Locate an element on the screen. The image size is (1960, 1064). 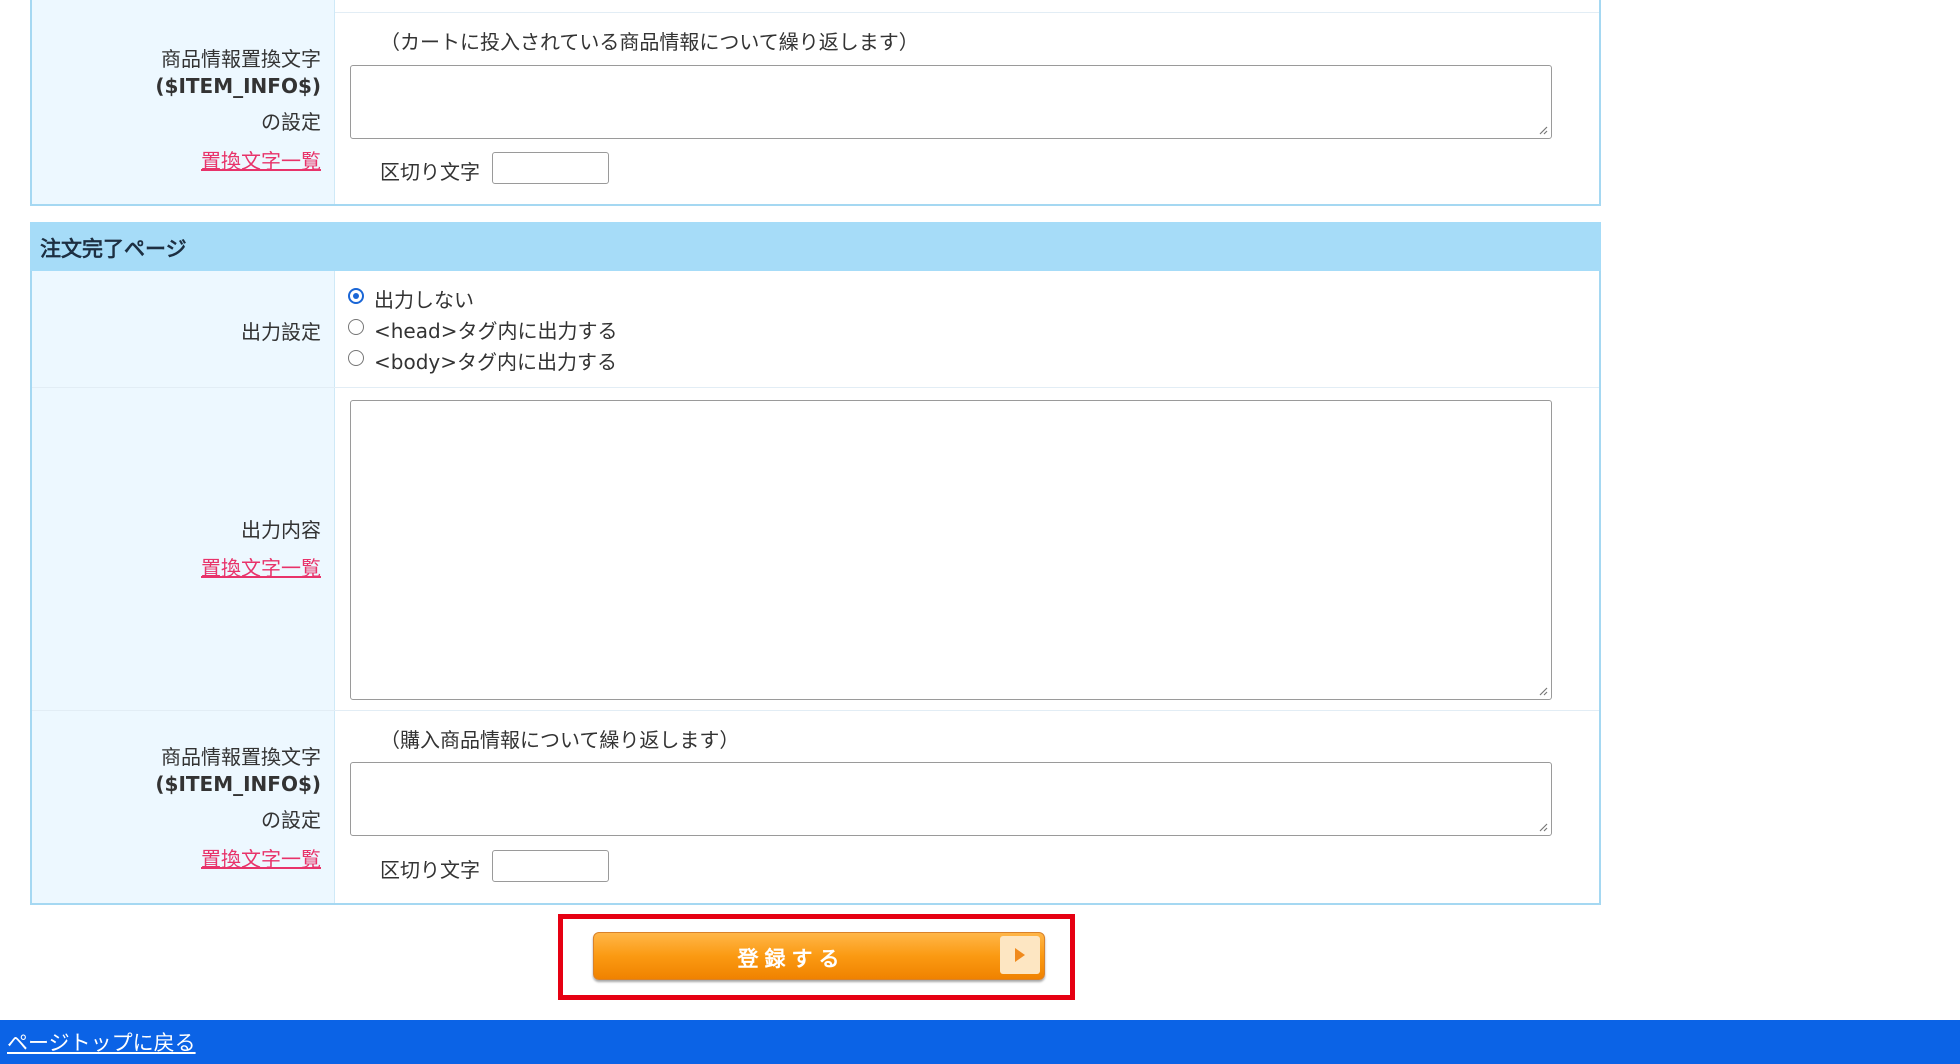
register-button: 登録する is located at coordinates (819, 956).